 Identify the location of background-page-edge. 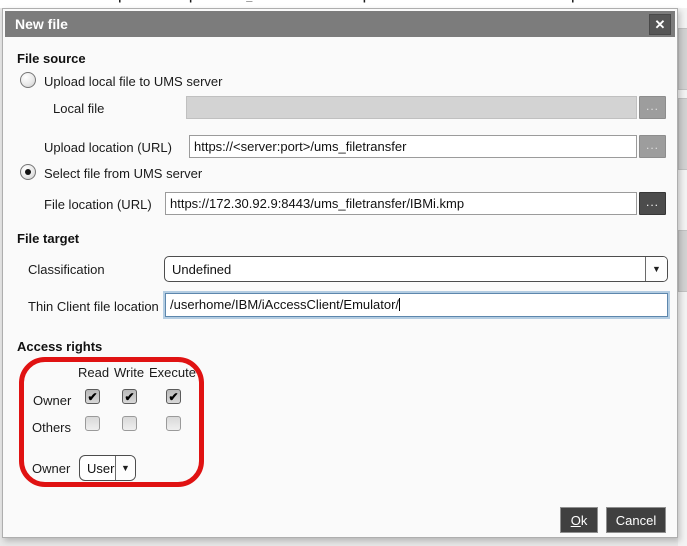
(682, 277).